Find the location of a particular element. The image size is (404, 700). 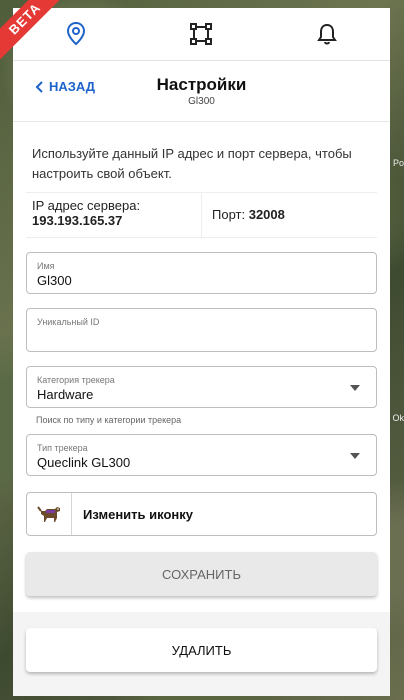

dog-icon is located at coordinates (48, 514).